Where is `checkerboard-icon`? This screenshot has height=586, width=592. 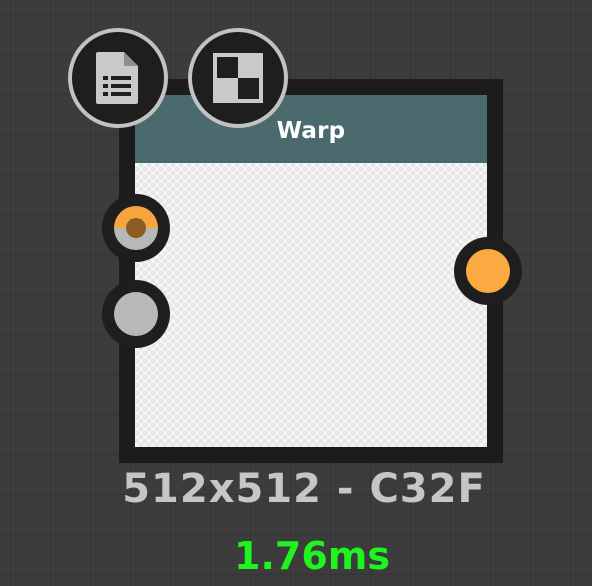 checkerboard-icon is located at coordinates (238, 78).